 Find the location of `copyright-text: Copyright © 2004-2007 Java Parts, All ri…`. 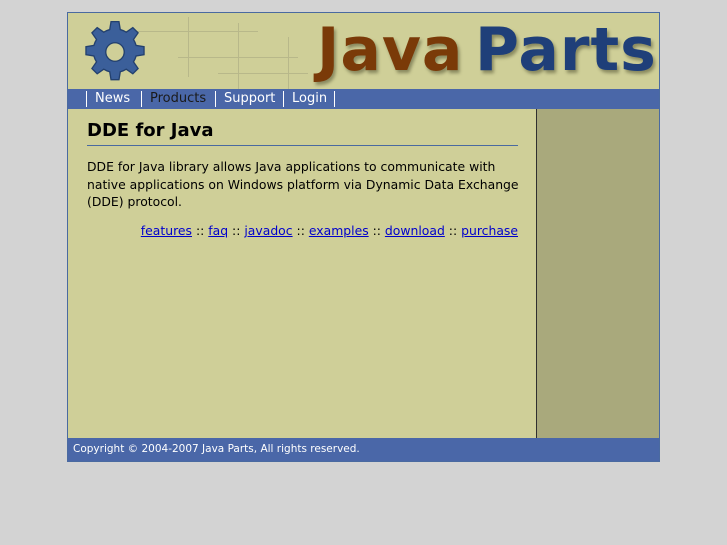

copyright-text: Copyright © 2004-2007 Java Parts, All ri… is located at coordinates (216, 449).